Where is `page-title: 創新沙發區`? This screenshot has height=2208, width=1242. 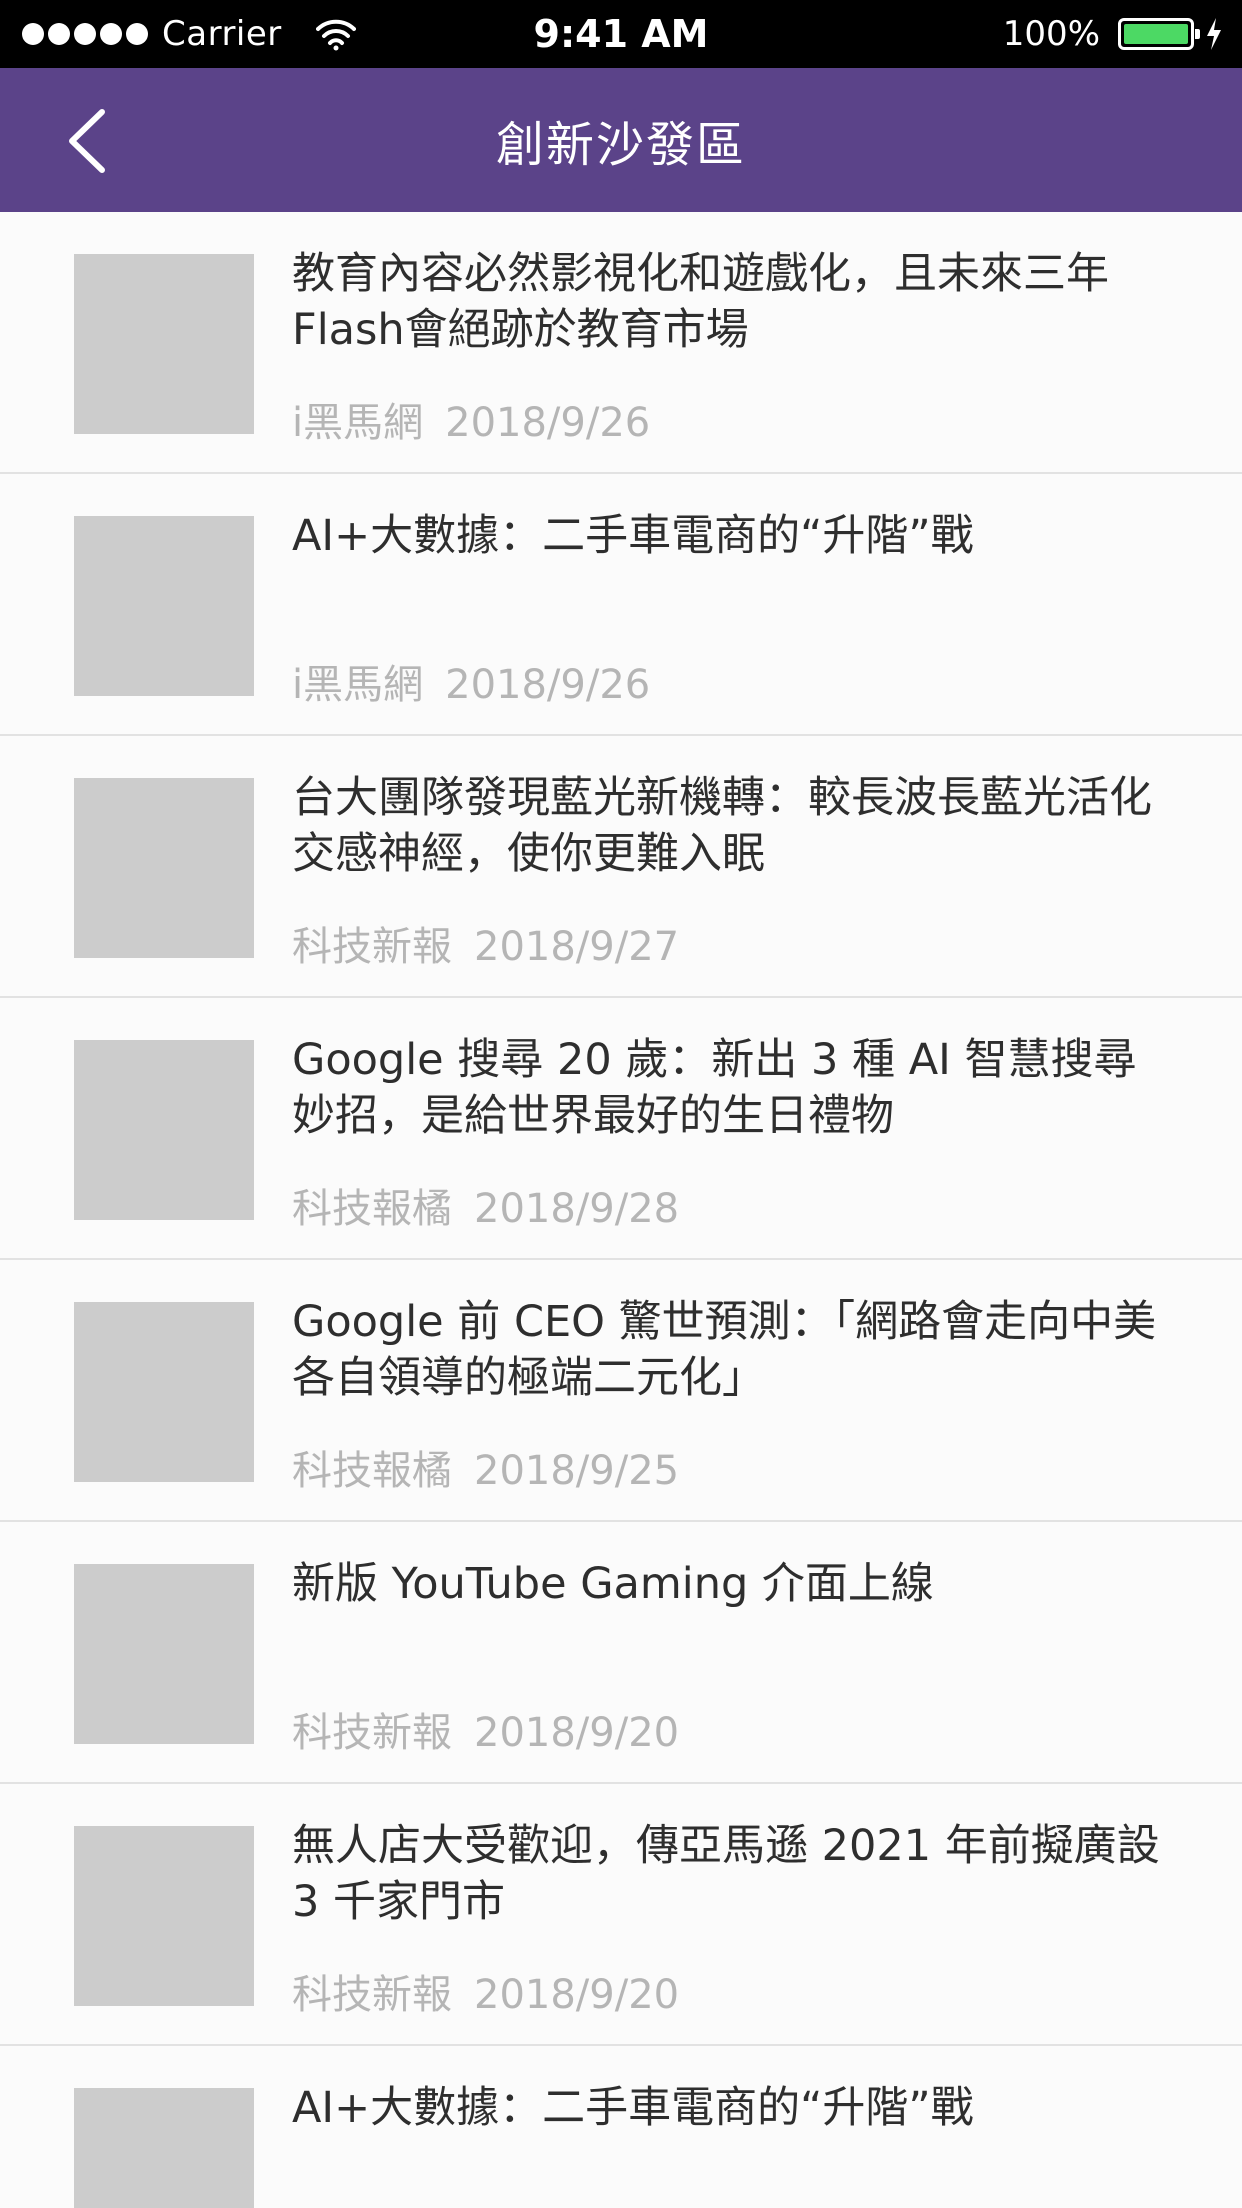
page-title: 創新沙發區 is located at coordinates (620, 145).